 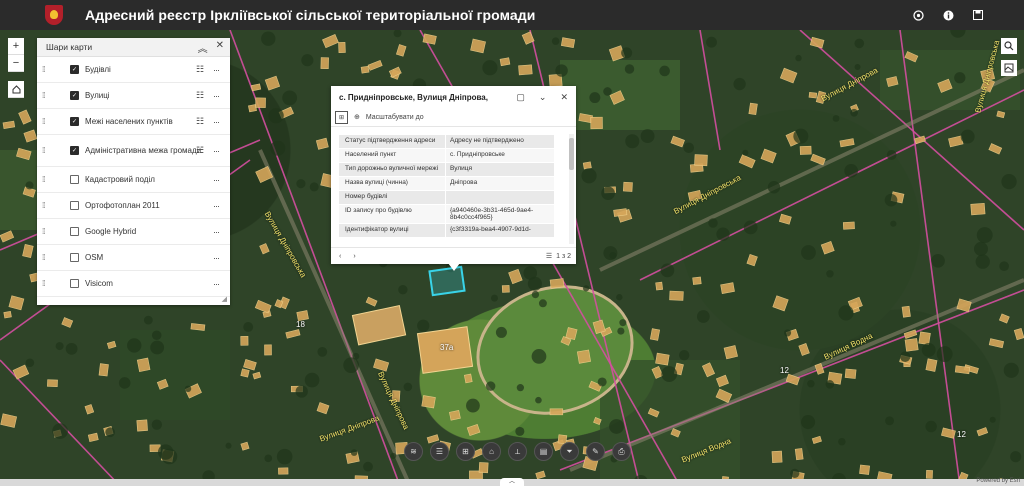 I want to click on previous-feature-button: ‹, so click(x=340, y=256).